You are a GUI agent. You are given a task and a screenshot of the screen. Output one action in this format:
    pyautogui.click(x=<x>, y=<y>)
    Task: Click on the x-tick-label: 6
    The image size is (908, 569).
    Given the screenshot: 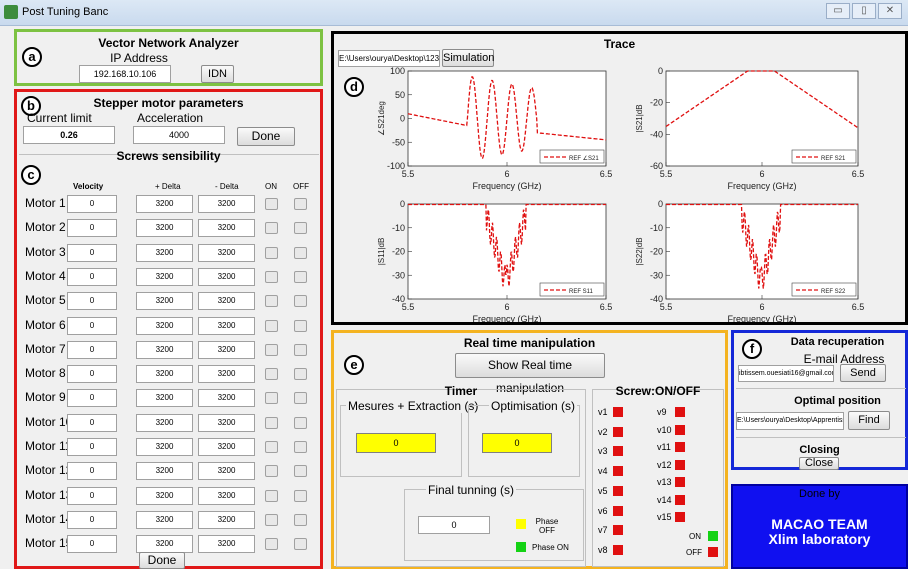 What is the action you would take?
    pyautogui.click(x=506, y=174)
    